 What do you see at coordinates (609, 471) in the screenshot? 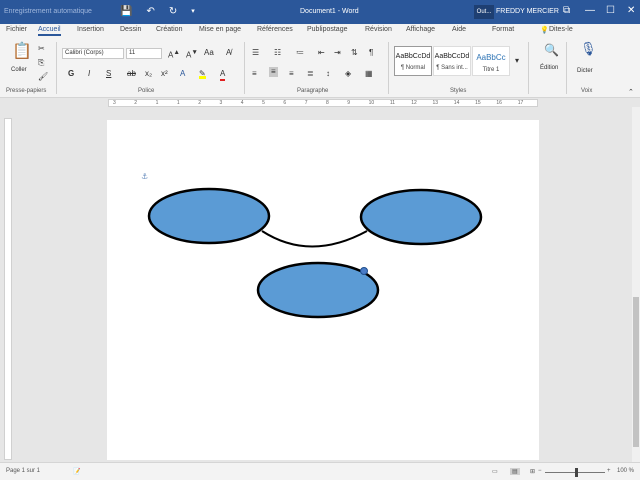
I see `zoom-in-icon: +` at bounding box center [609, 471].